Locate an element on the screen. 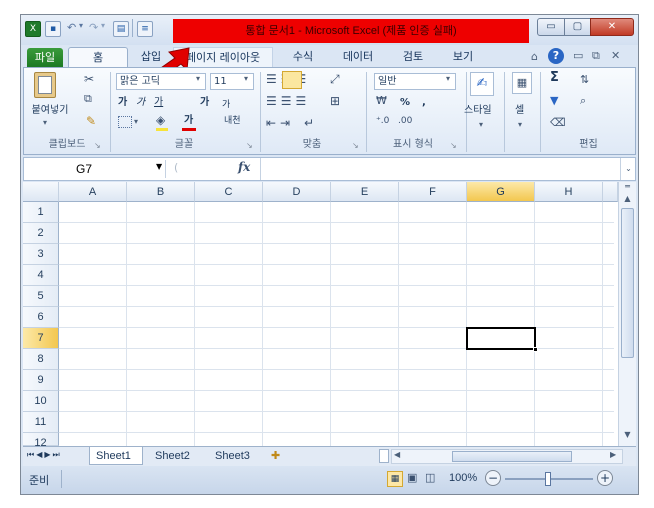  save-icon: ▪ is located at coordinates (53, 29).